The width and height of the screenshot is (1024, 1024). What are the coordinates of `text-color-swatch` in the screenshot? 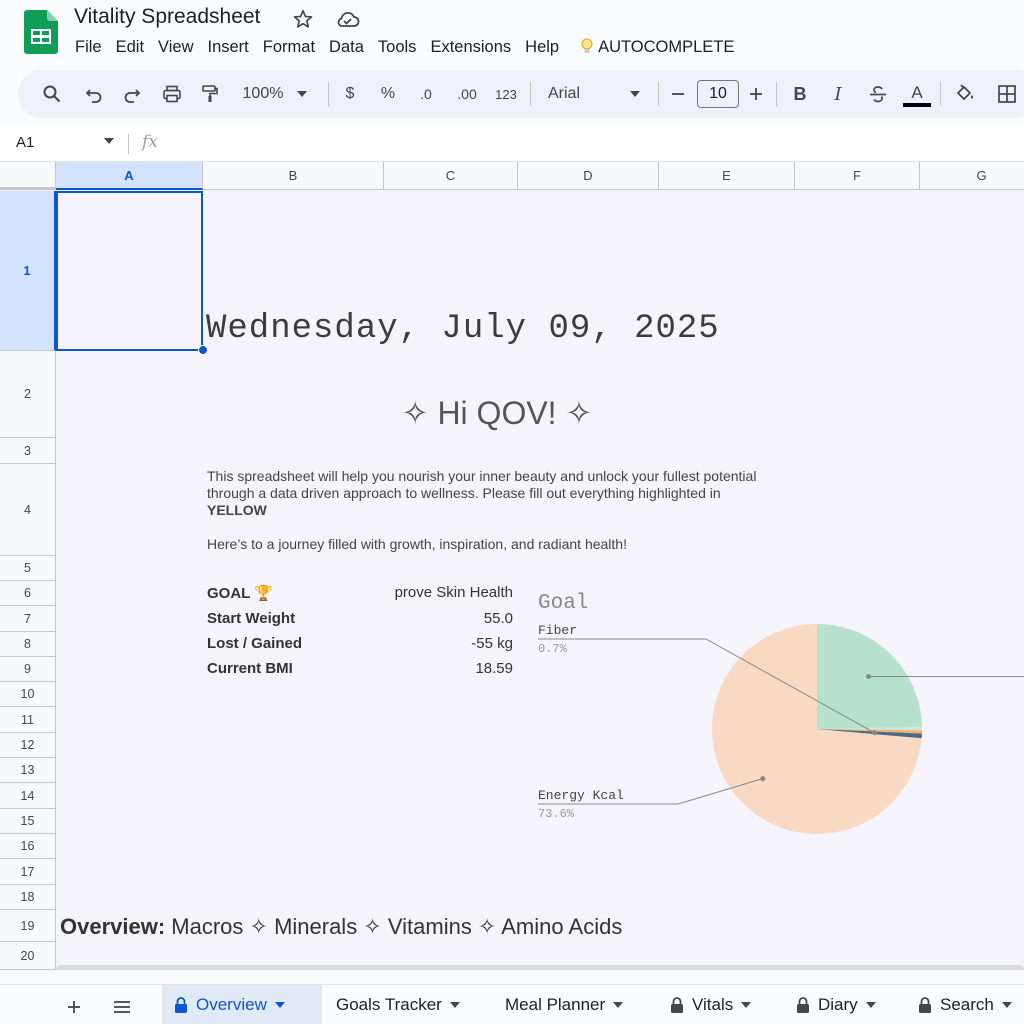 It's located at (917, 104).